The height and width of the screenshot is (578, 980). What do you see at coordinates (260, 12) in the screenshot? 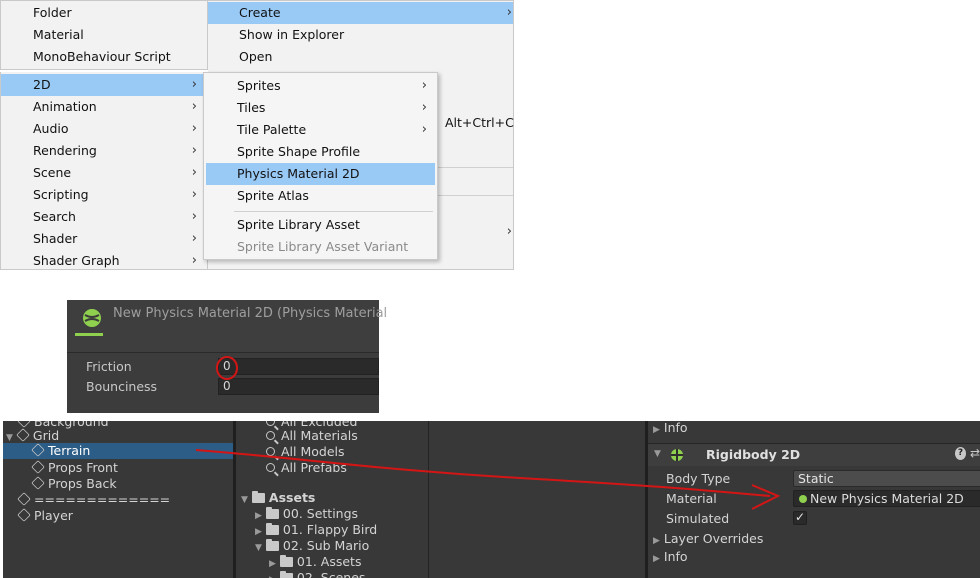
I see `context-item-label: Create` at bounding box center [260, 12].